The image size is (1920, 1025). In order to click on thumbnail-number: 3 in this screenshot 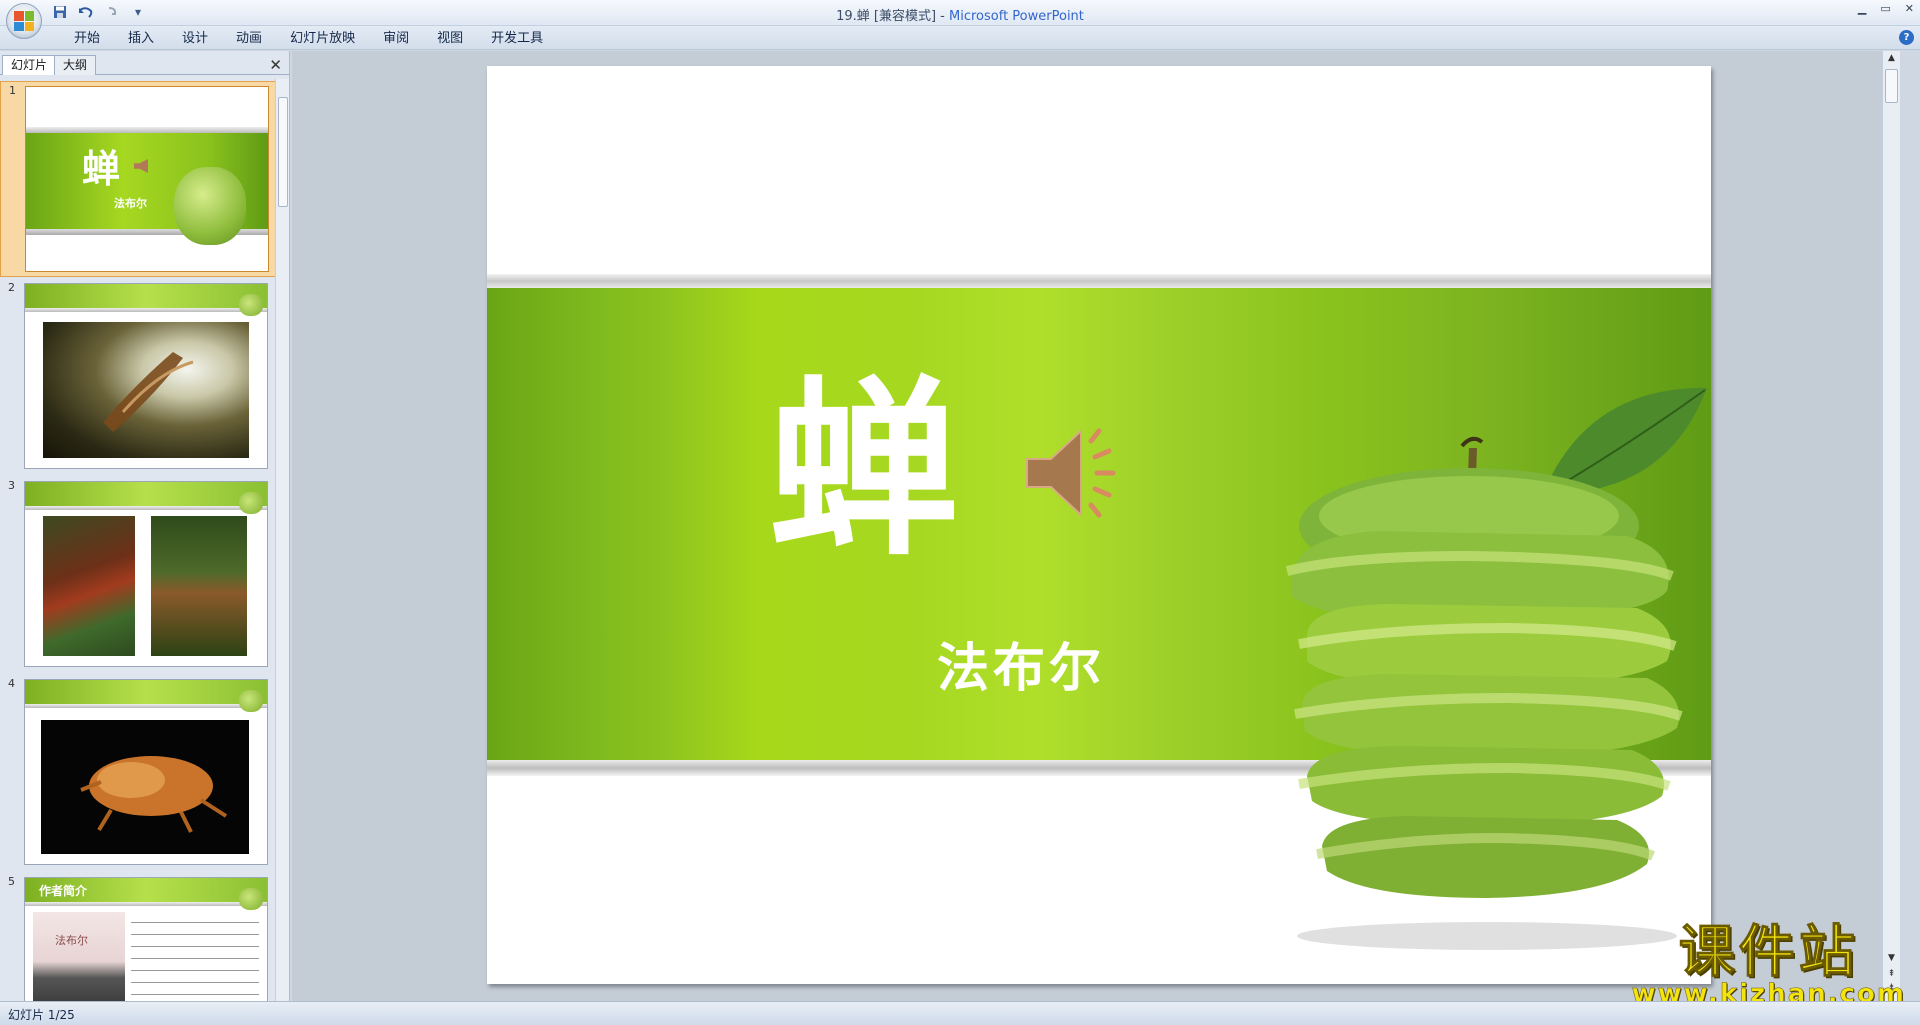, I will do `click(11, 485)`.